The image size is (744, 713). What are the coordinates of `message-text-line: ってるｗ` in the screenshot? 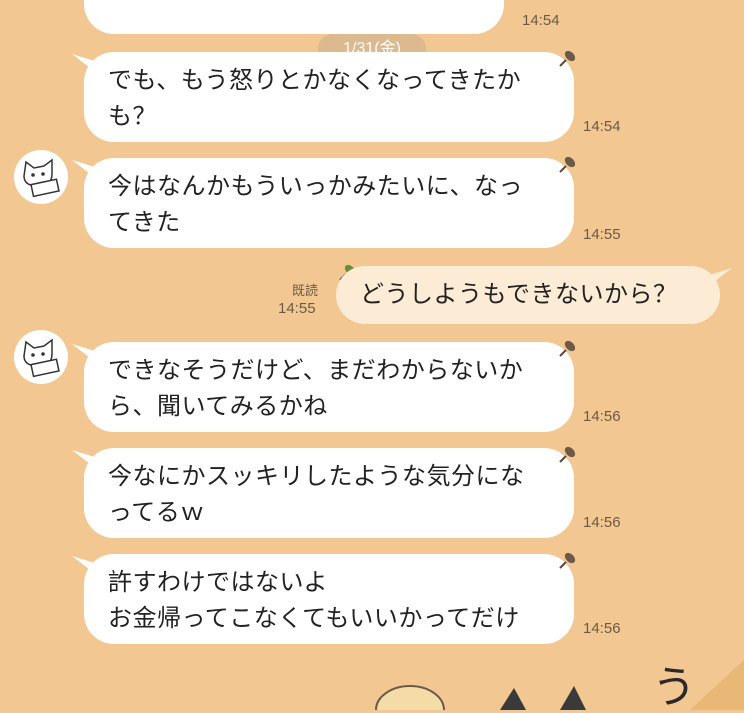 It's located at (156, 512).